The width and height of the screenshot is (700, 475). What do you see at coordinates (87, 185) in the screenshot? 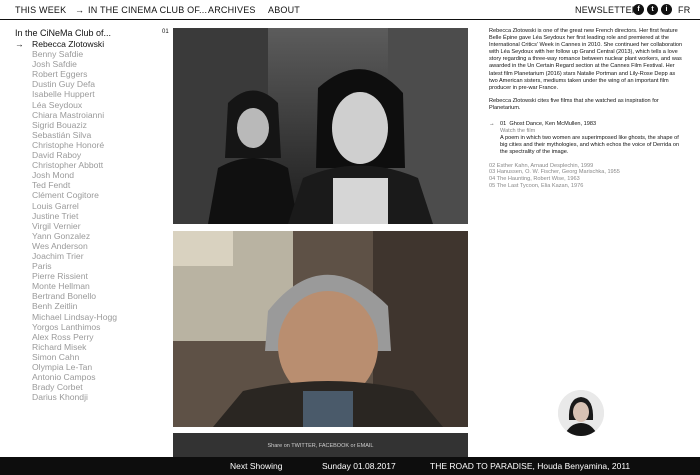
I see `guest-item: Ted Fendt` at bounding box center [87, 185].